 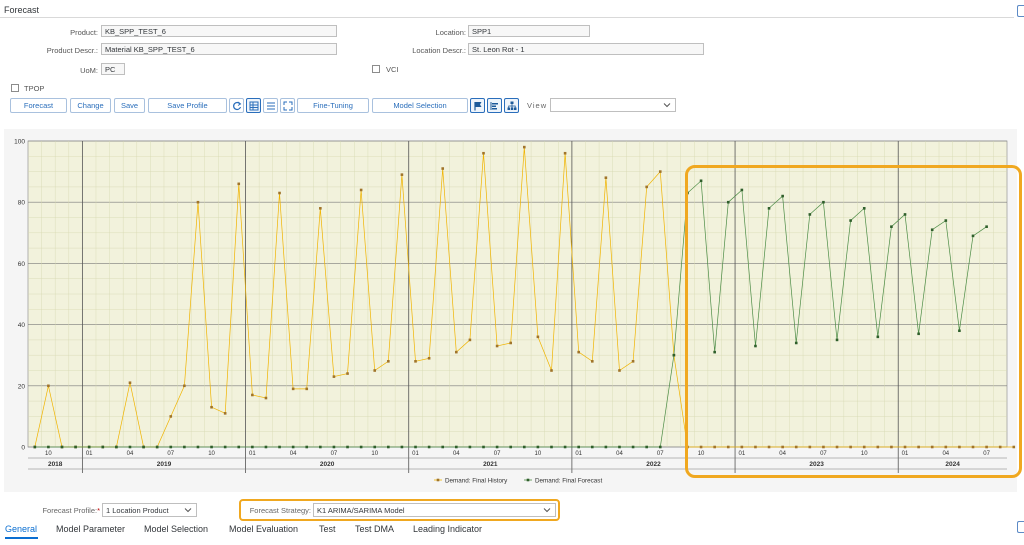 I want to click on title-divider, so click(x=507, y=17).